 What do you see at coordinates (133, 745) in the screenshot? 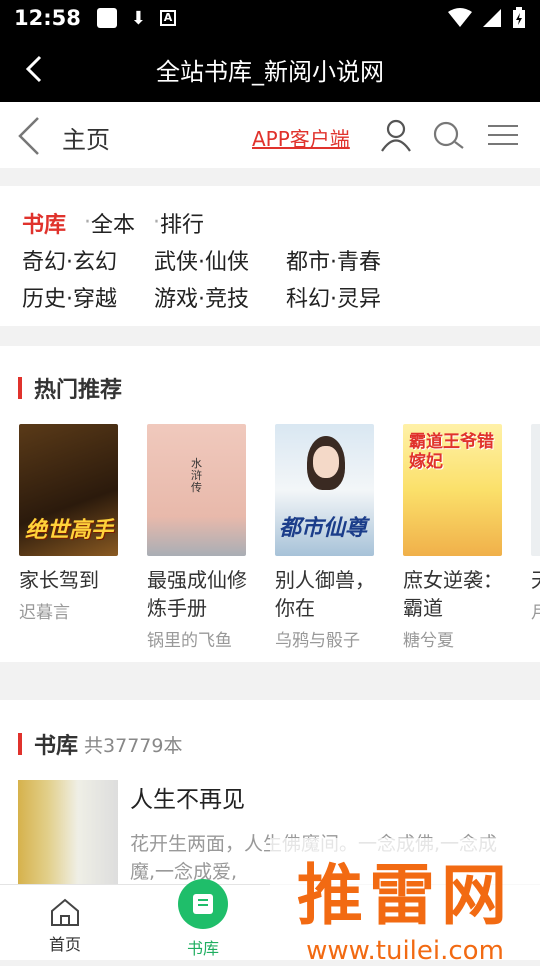
I see `book-count: 共37779本` at bounding box center [133, 745].